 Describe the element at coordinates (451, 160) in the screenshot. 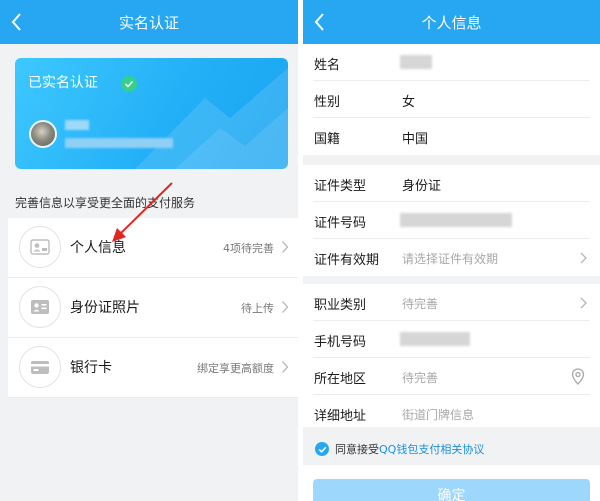

I see `section-gap` at that location.